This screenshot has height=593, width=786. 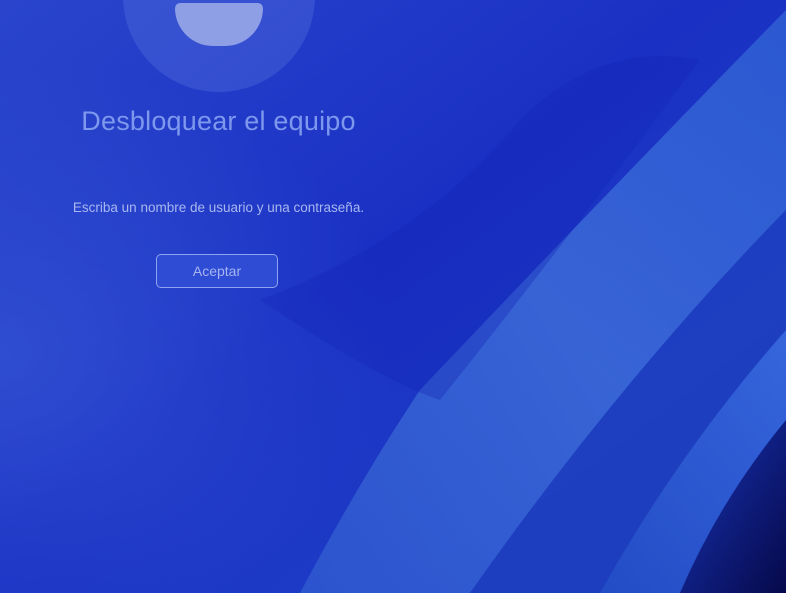 What do you see at coordinates (217, 271) in the screenshot?
I see `ok-button: Aceptar` at bounding box center [217, 271].